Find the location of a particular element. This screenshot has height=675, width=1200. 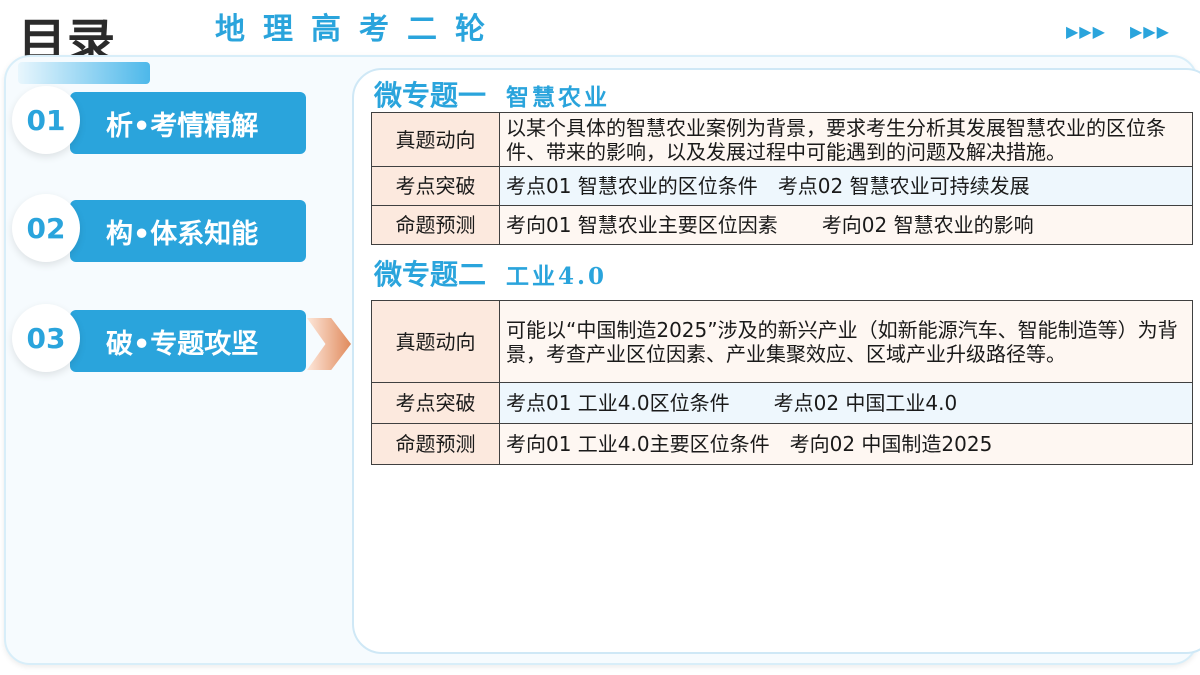

nav-number-badge: 02 is located at coordinates (46, 228).